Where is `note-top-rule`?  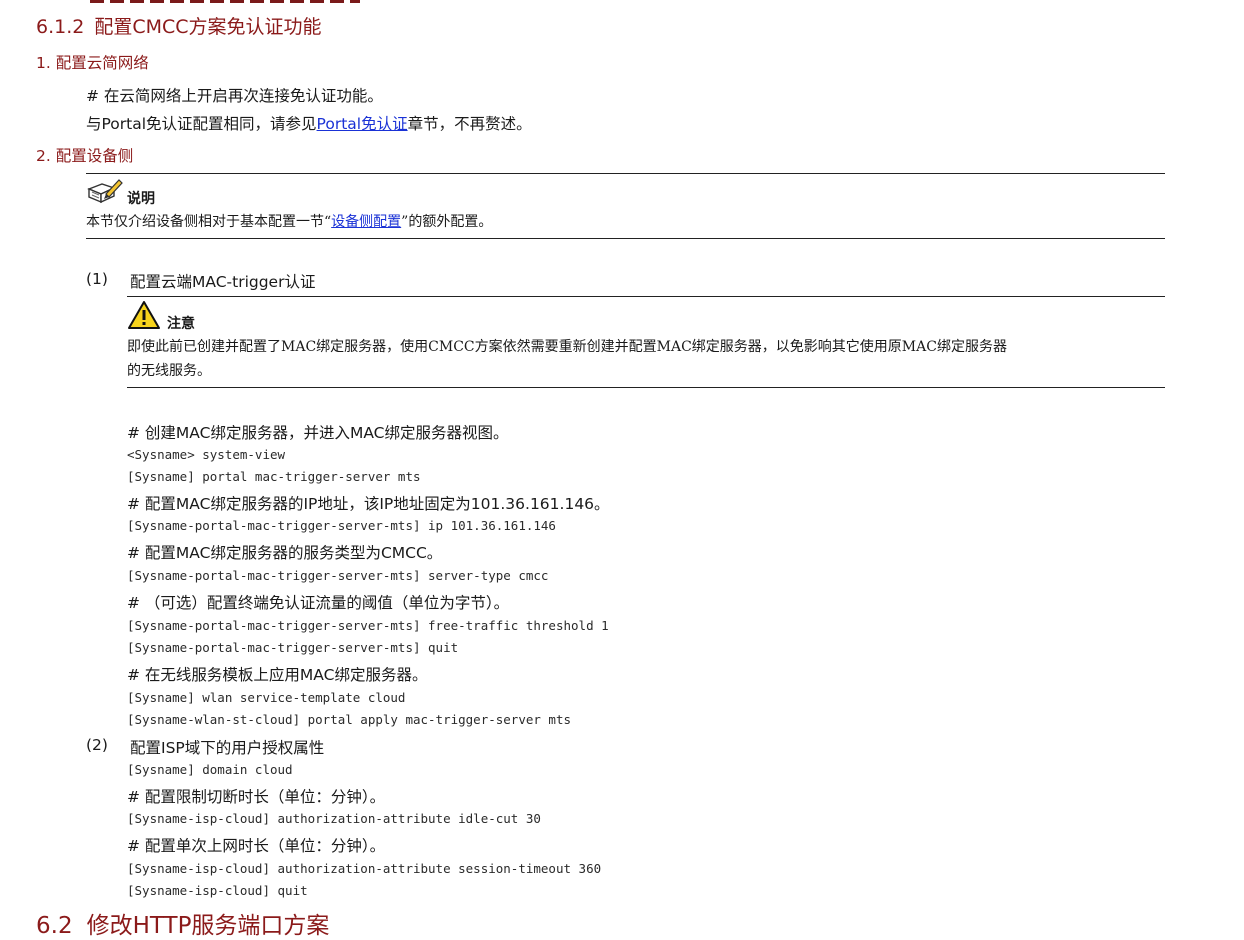
note-top-rule is located at coordinates (625, 173).